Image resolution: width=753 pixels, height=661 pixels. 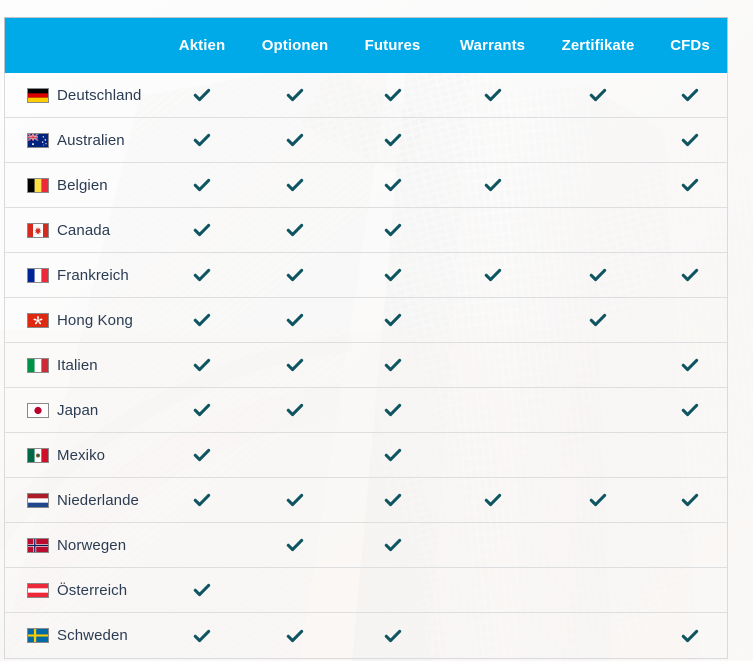 I want to click on flag-it-icon, so click(x=38, y=365).